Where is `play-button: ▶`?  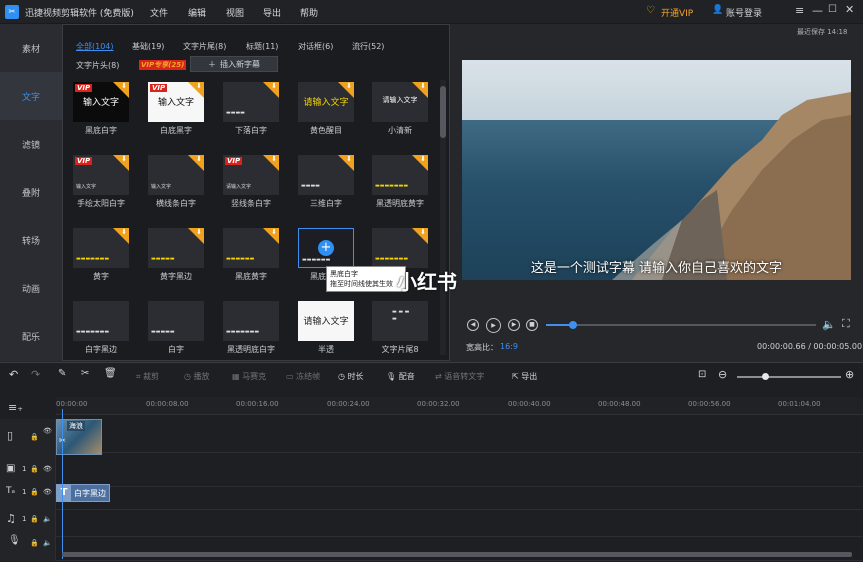
play-button: ▶ is located at coordinates (493, 325).